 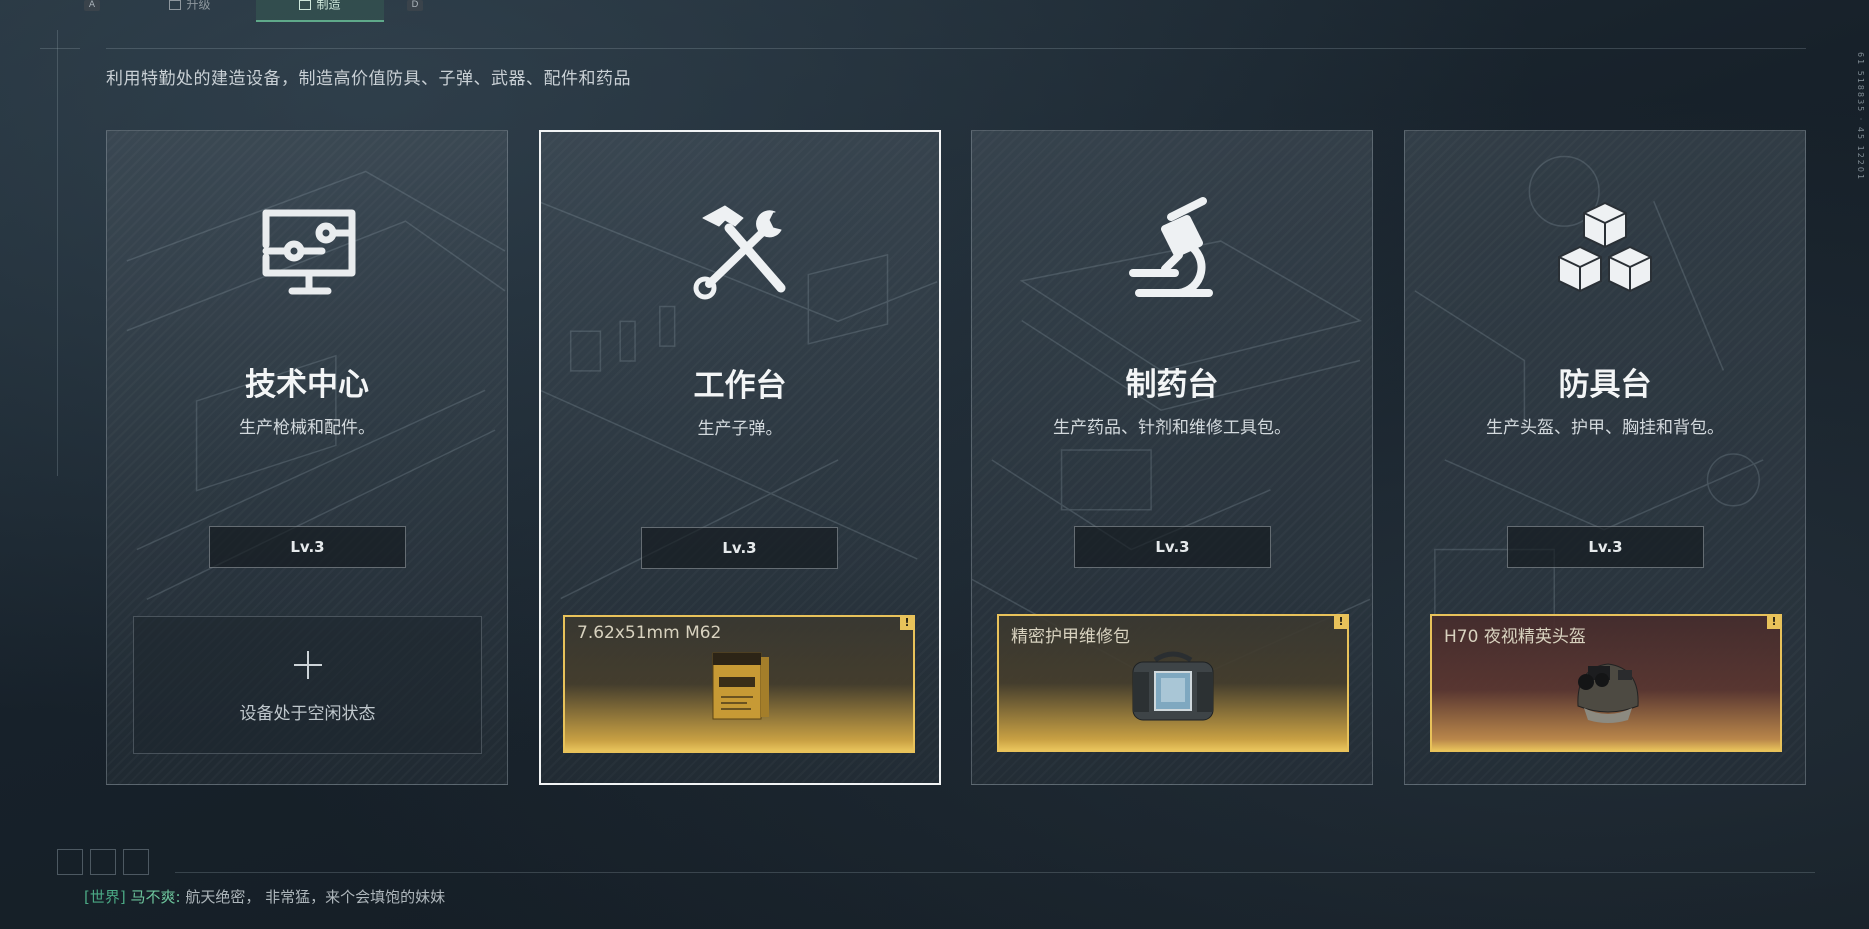 What do you see at coordinates (956, 48) in the screenshot?
I see `frame-top-line` at bounding box center [956, 48].